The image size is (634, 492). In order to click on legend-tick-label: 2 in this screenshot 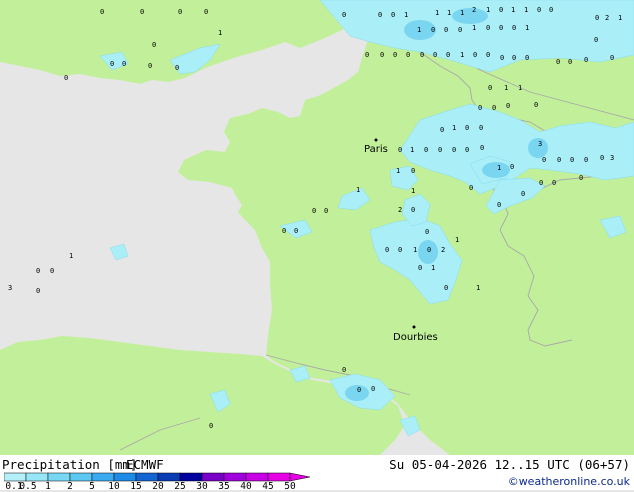, I will do `click(70, 486)`.